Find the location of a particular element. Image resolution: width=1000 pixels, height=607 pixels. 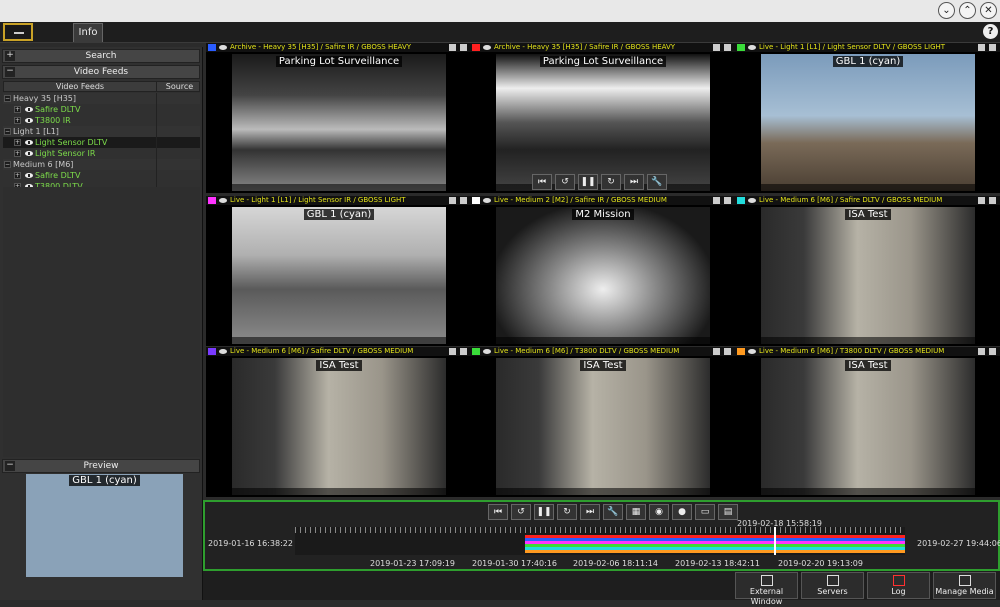

close-window-button: ✕ is located at coordinates (988, 10).